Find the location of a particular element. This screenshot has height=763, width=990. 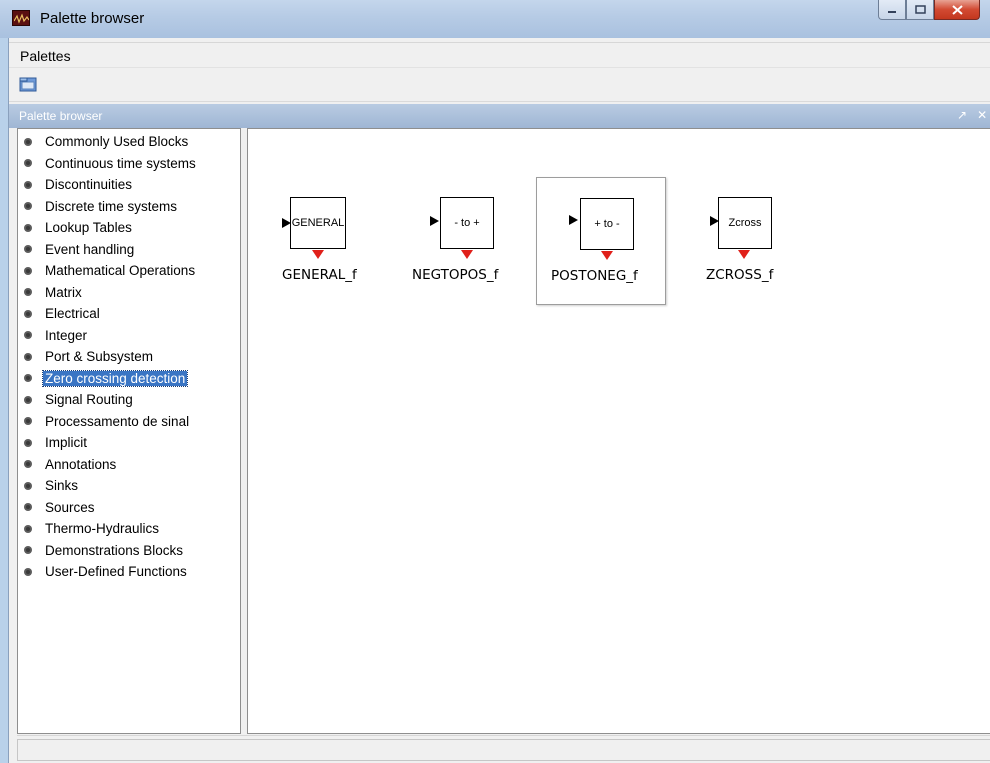

toolbar is located at coordinates (499, 85).